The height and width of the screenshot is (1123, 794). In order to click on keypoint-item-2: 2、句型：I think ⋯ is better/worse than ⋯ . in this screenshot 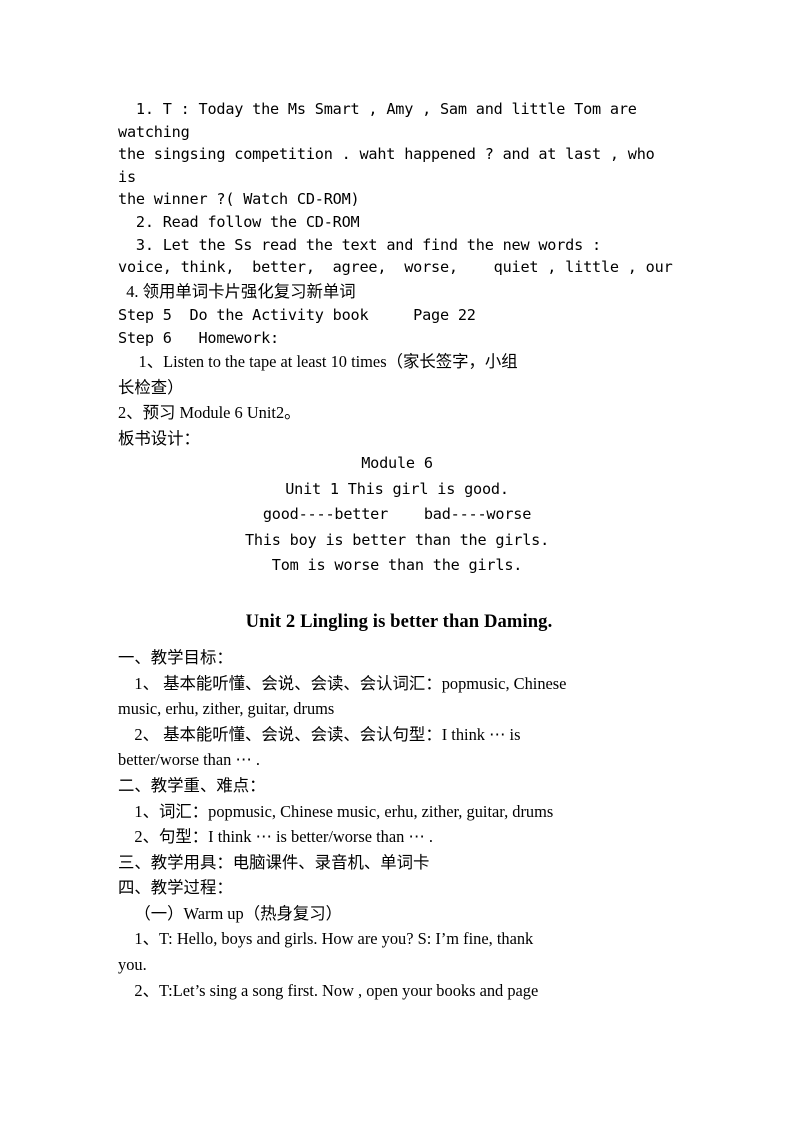, I will do `click(276, 837)`.